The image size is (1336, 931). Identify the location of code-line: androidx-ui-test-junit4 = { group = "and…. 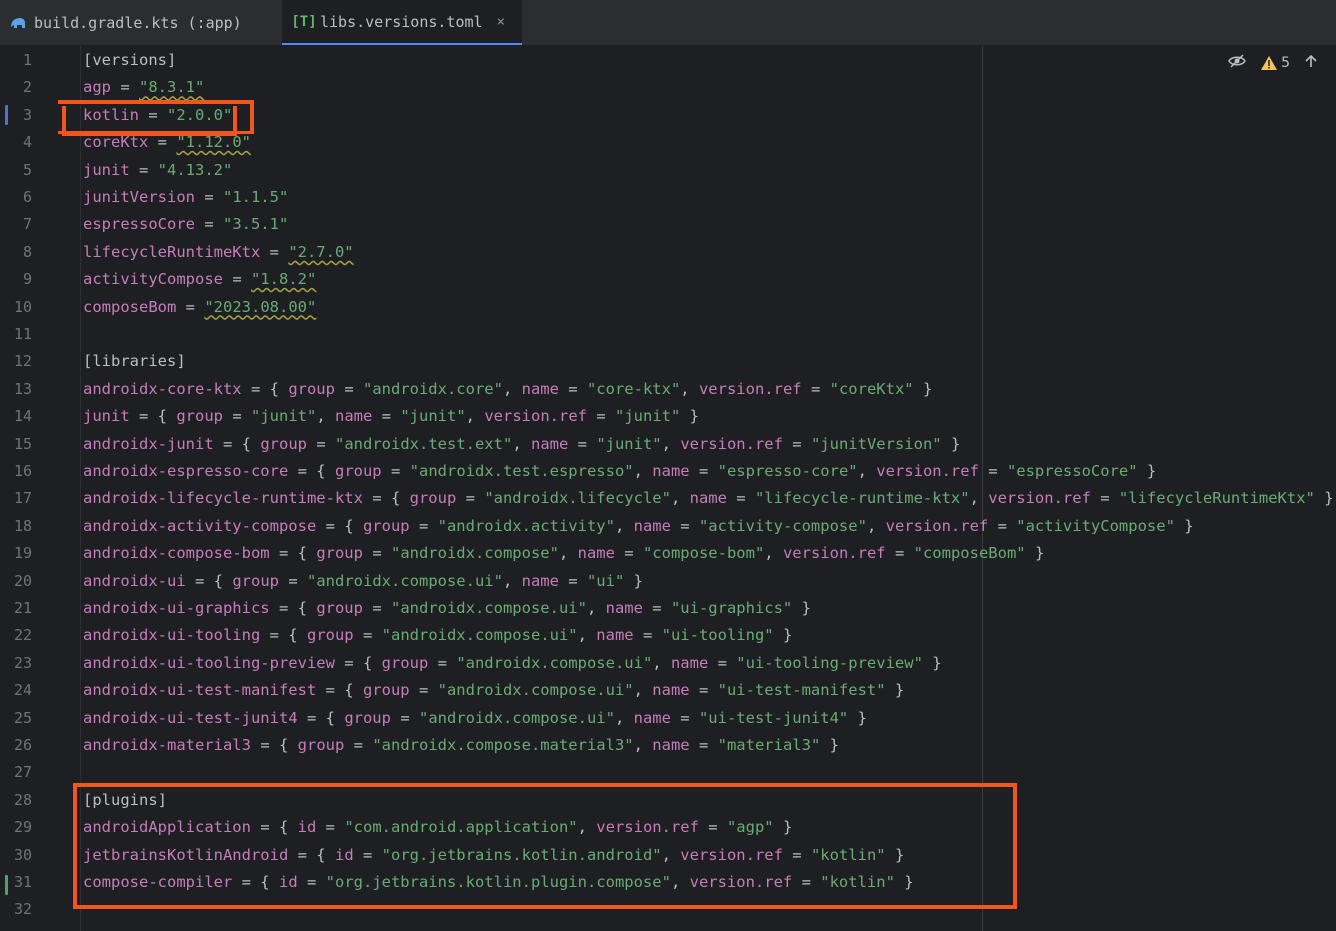
(475, 718).